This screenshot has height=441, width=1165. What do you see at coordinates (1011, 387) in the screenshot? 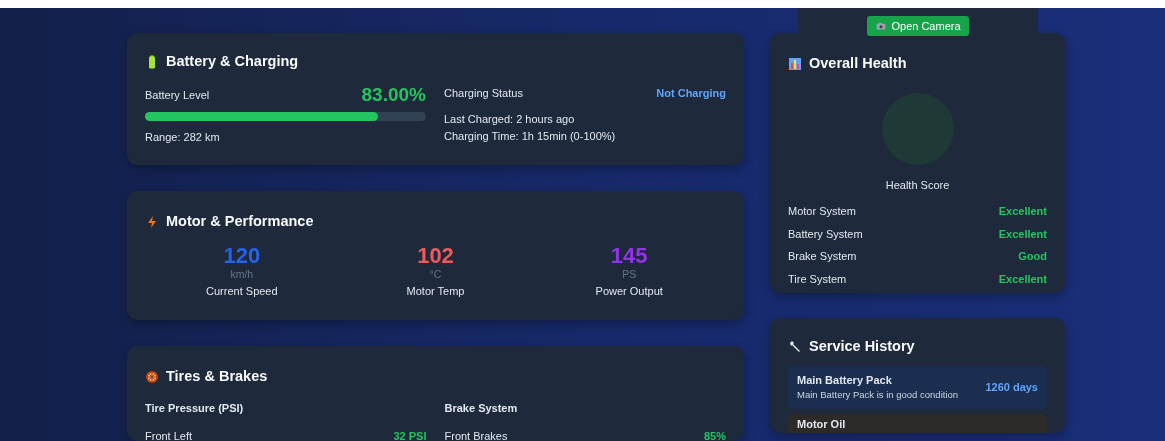
I see `service-days: 1260 days` at bounding box center [1011, 387].